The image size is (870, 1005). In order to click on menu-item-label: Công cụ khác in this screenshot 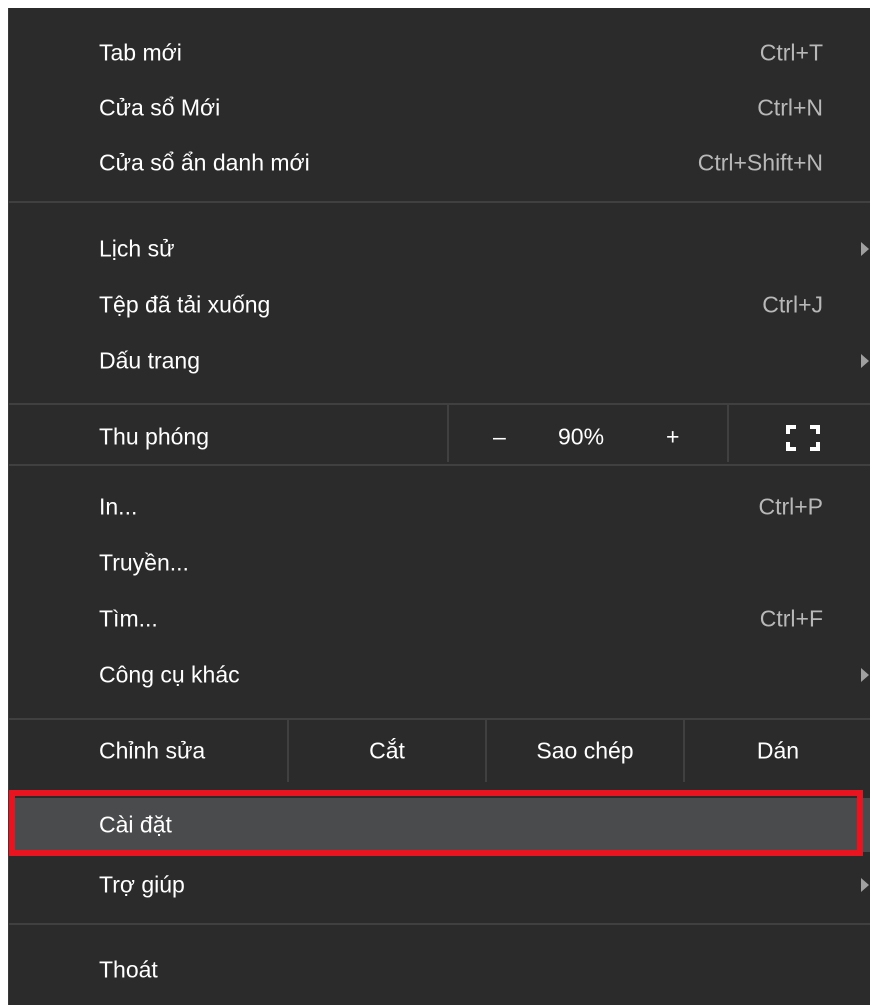, I will do `click(169, 674)`.